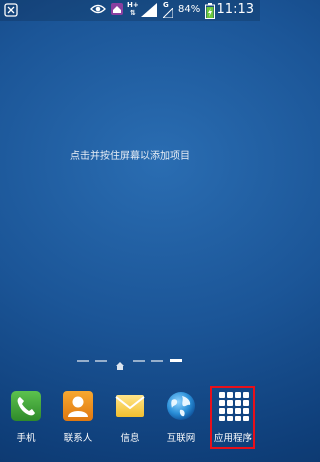  I want to click on network-type-label: H+ ⇅, so click(133, 9).